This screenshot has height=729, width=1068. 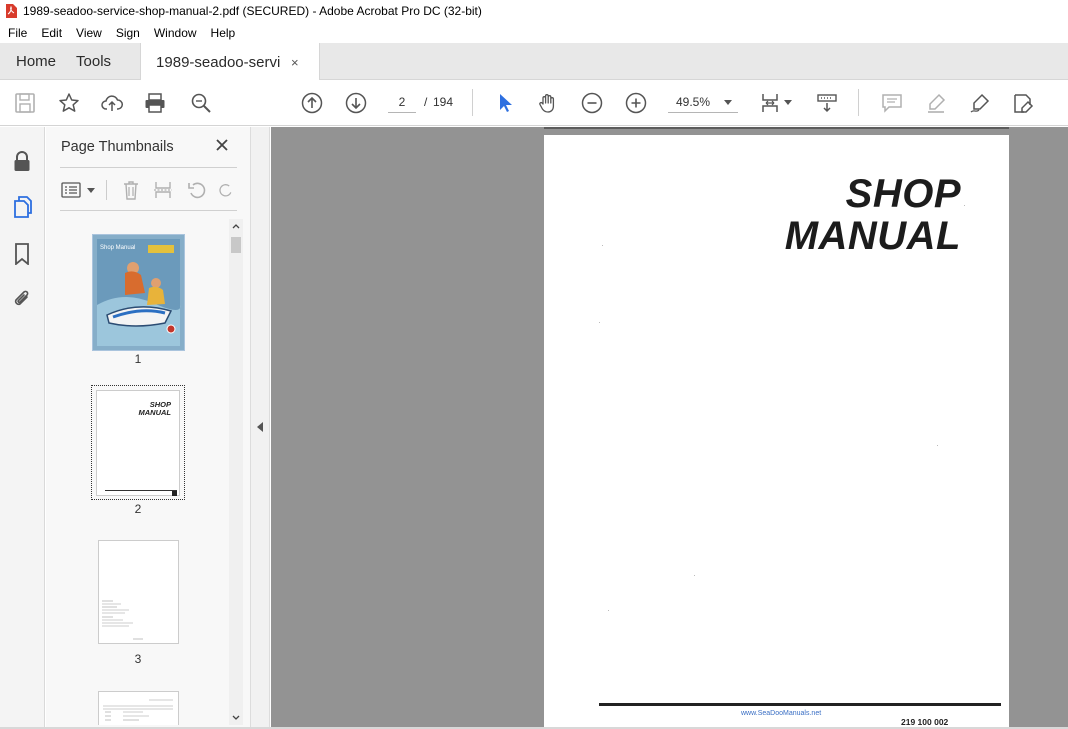 I want to click on page-fit-dropdown-icon, so click(x=788, y=102).